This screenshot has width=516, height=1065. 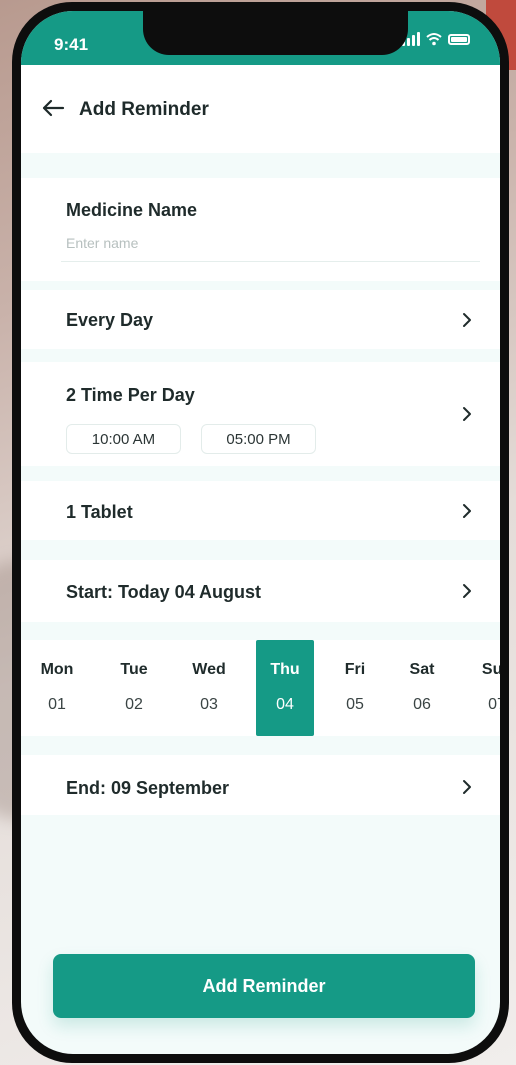 I want to click on day-item: Sat 06, so click(x=422, y=688).